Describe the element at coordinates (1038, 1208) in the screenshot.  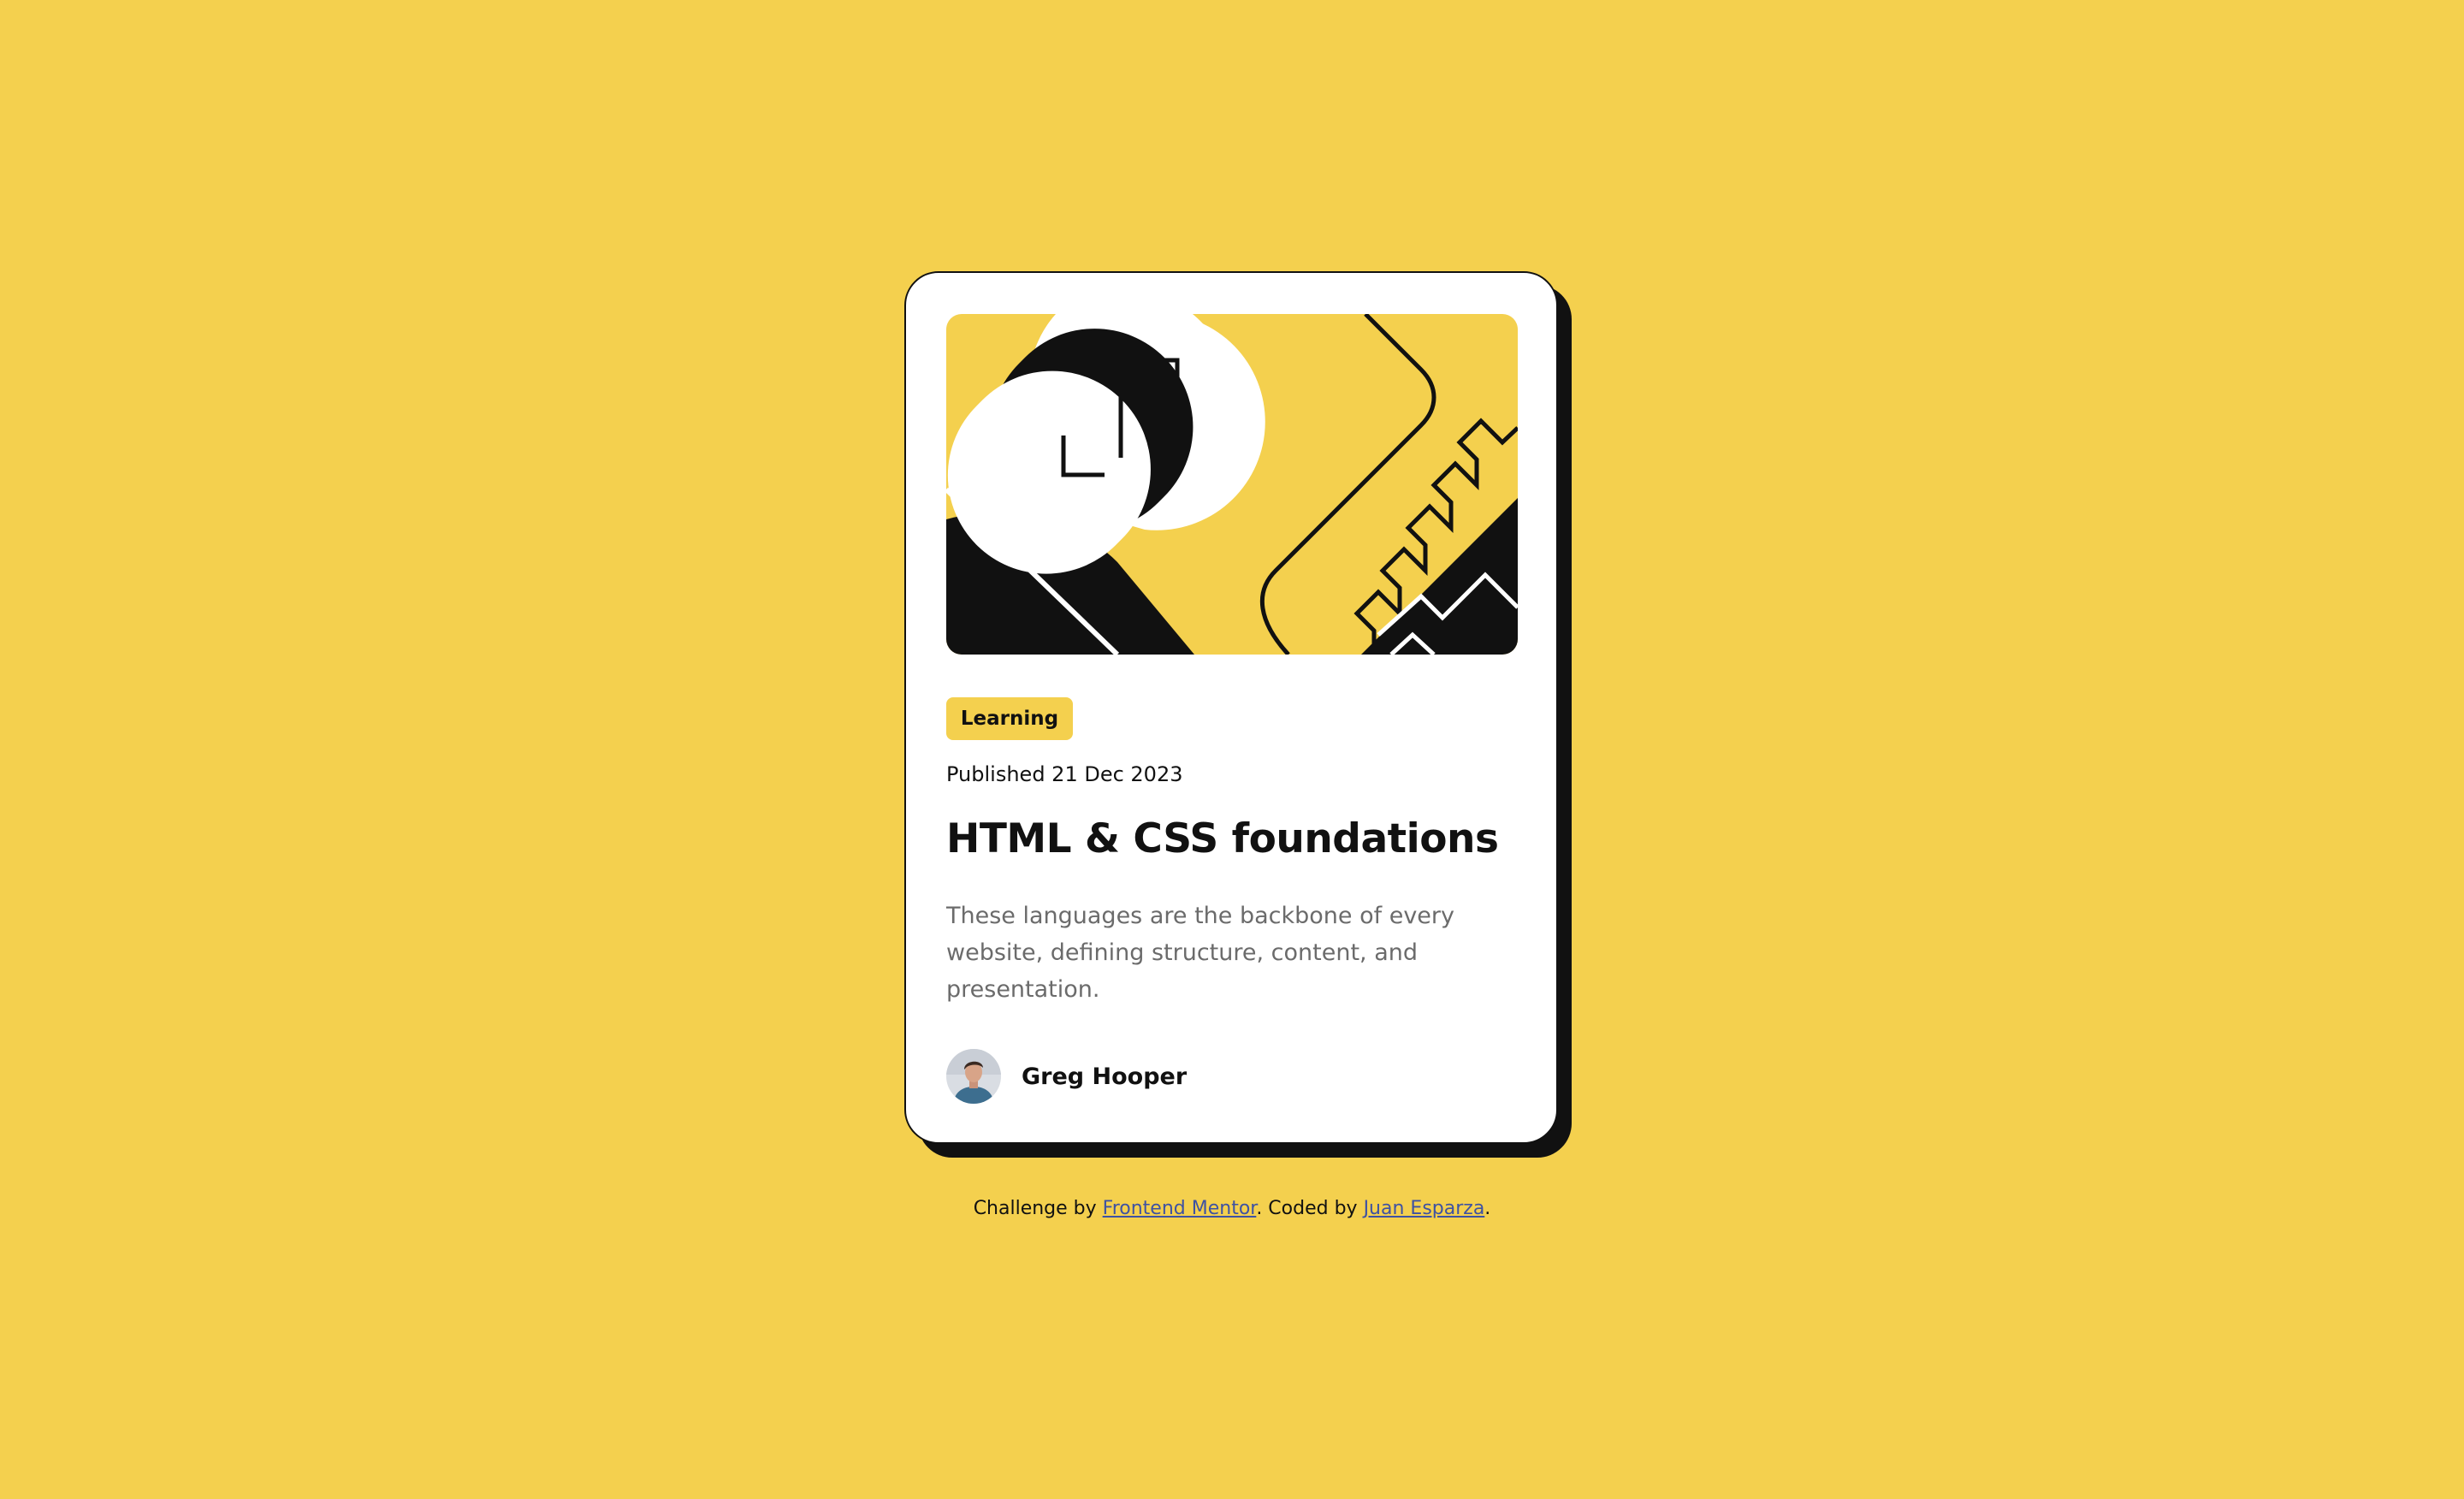
I see `attribution-prefix: Challenge by` at that location.